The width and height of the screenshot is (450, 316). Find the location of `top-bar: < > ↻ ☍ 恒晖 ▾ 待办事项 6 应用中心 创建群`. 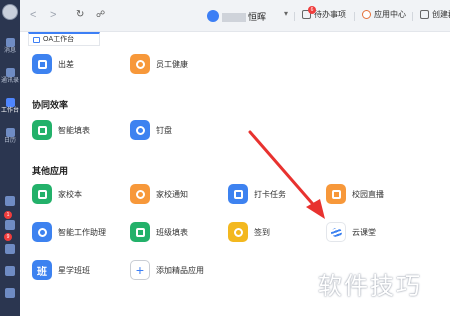

top-bar: < > ↻ ☍ 恒晖 ▾ 待办事项 6 应用中心 创建群 is located at coordinates (235, 16).